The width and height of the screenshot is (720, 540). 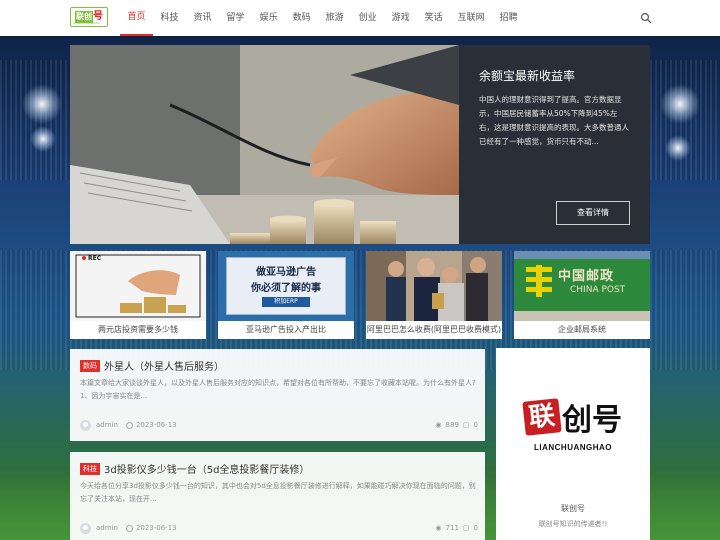 I want to click on article-title: 外星人（外星人售后服务）, so click(x=164, y=365).